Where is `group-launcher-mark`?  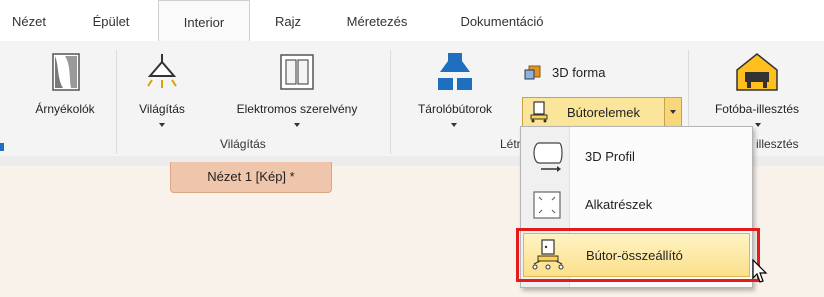
group-launcher-mark is located at coordinates (2, 147).